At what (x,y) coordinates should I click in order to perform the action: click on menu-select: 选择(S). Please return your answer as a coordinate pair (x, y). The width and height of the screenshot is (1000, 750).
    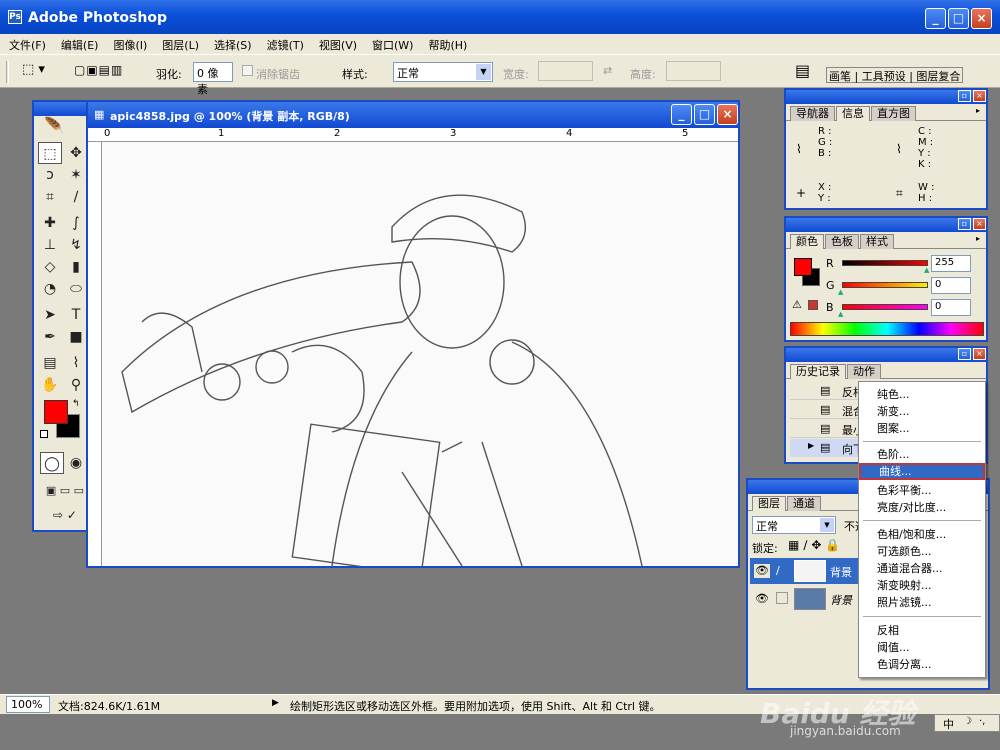
    Looking at the image, I should click on (231, 43).